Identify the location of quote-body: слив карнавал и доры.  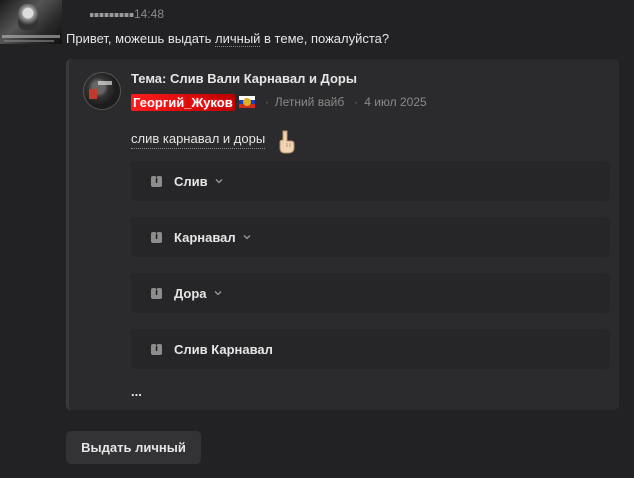
(213, 141).